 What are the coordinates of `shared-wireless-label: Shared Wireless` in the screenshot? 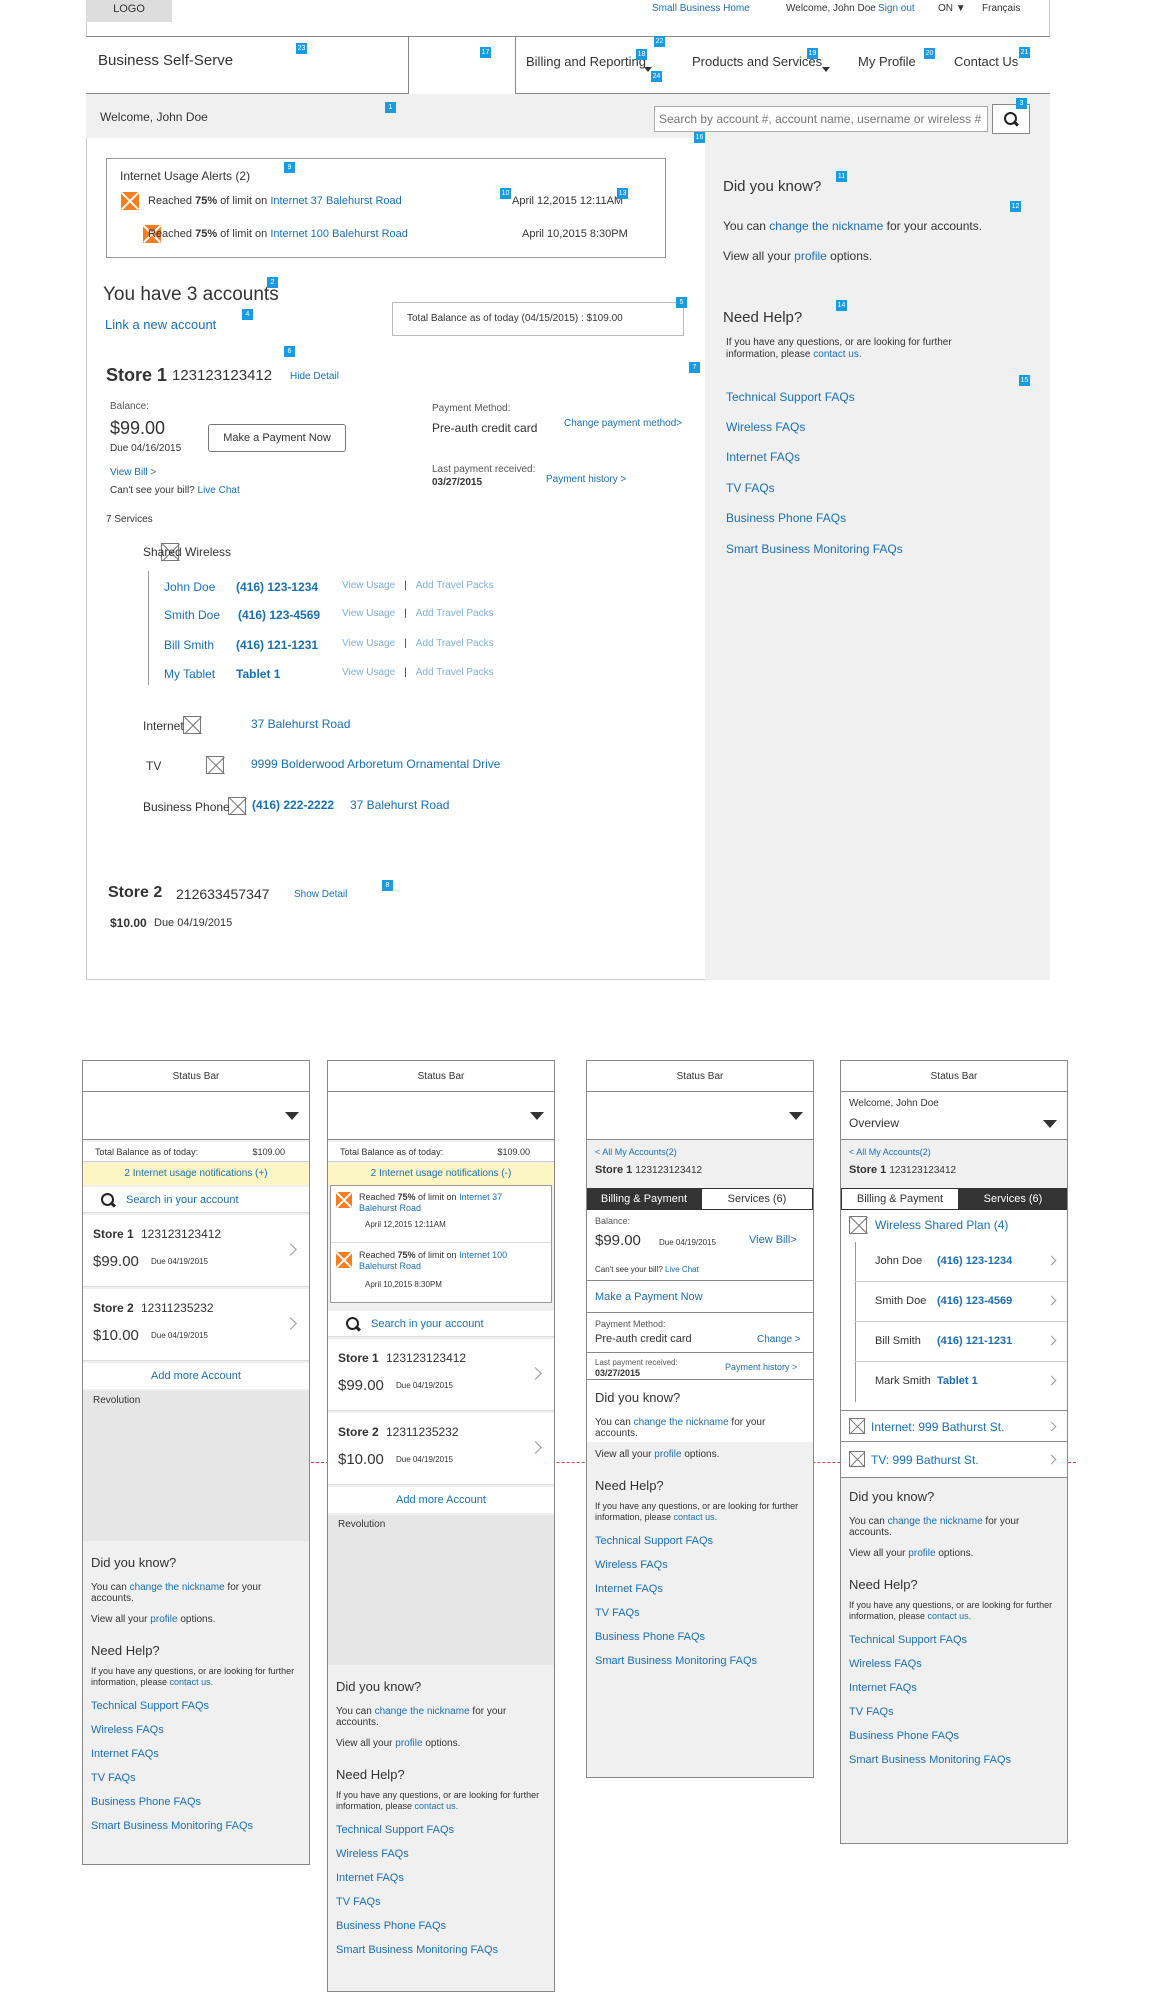 It's located at (187, 552).